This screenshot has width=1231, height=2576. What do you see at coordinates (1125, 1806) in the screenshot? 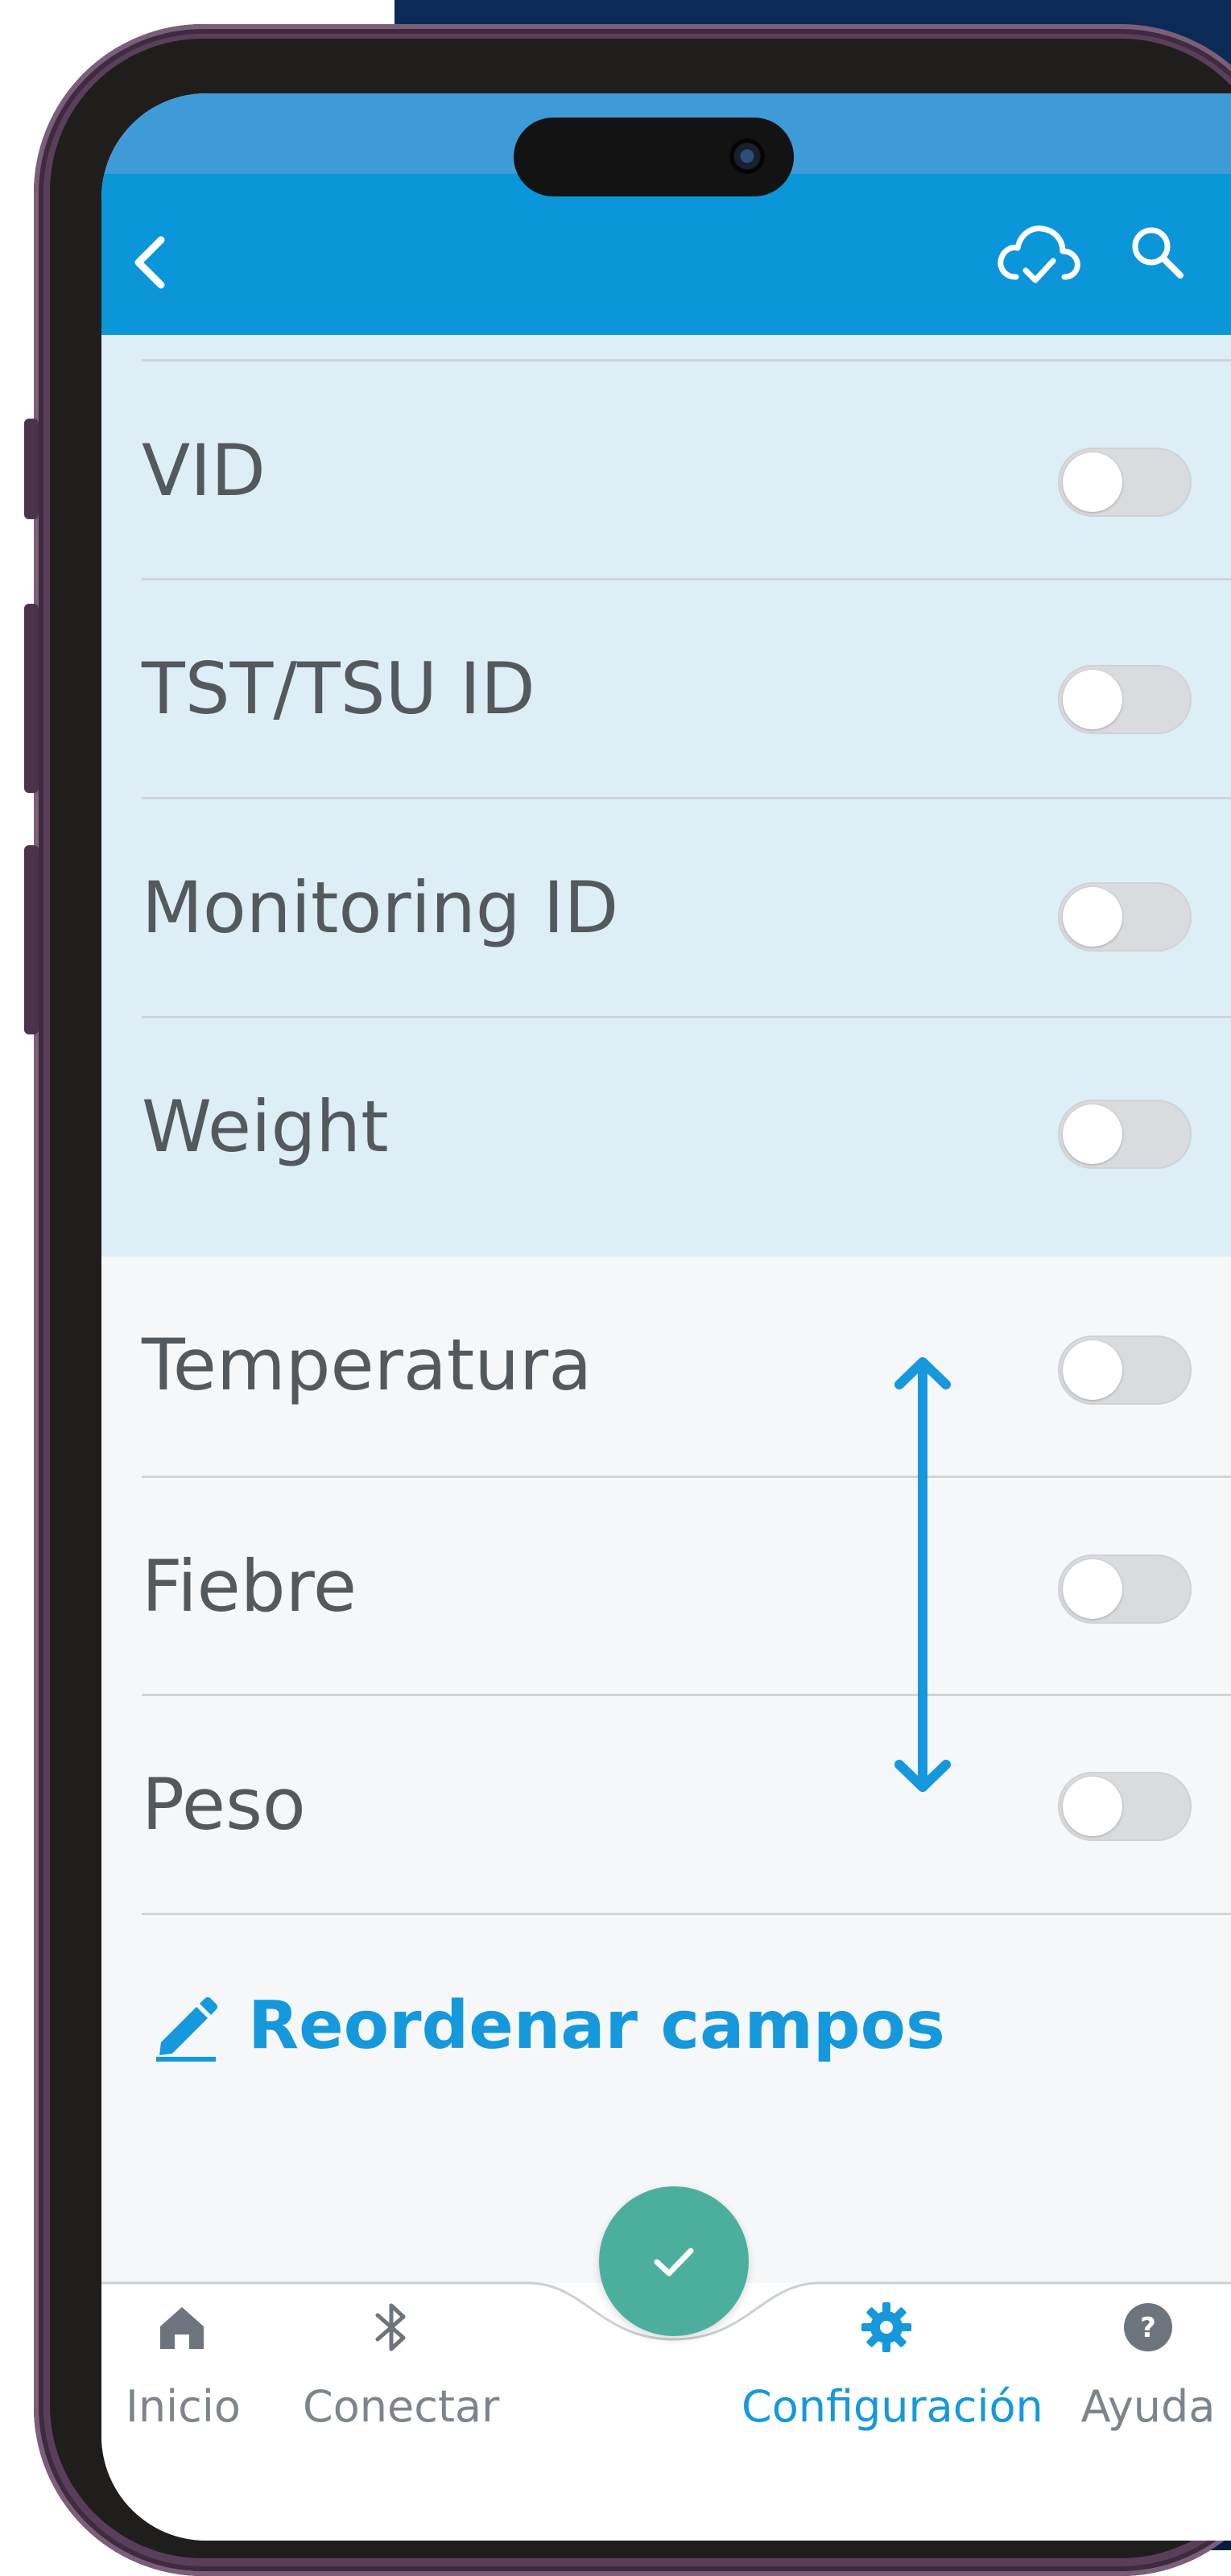
I see `toggle-peso` at bounding box center [1125, 1806].